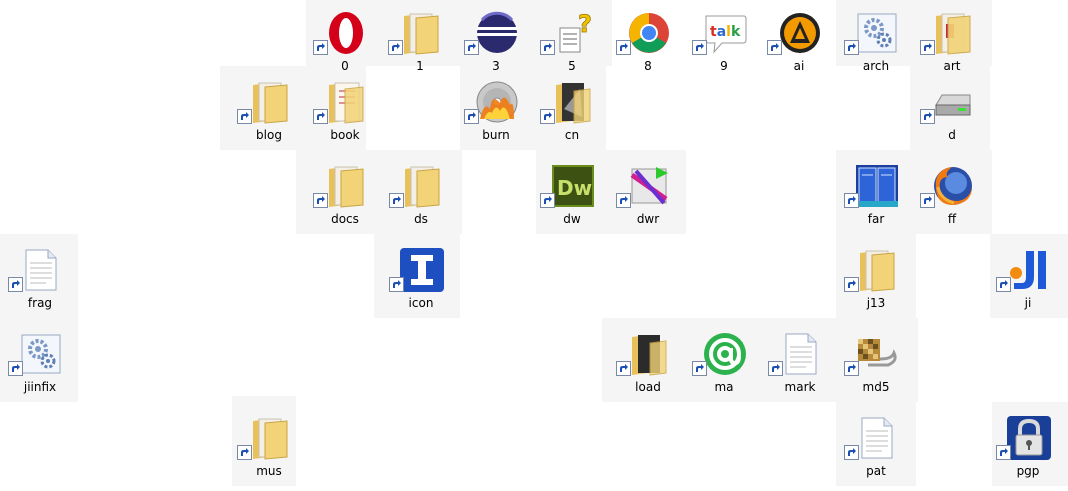  I want to click on eclipse-icon, so click(497, 33).